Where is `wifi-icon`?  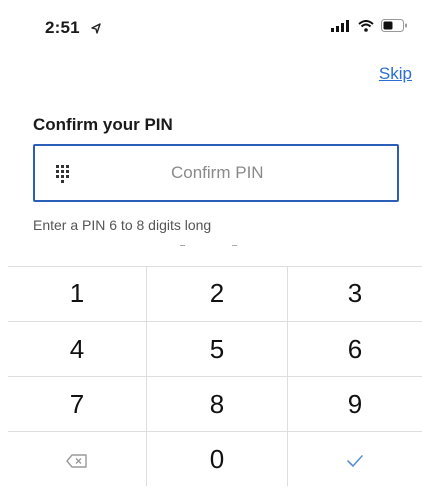
wifi-icon is located at coordinates (366, 28).